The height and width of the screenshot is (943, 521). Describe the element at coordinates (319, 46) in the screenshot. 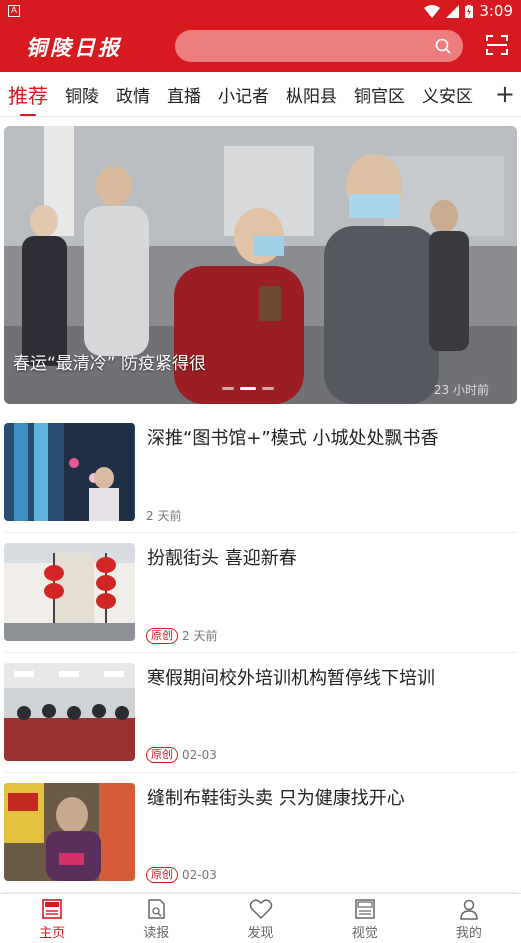

I see `search-input` at that location.